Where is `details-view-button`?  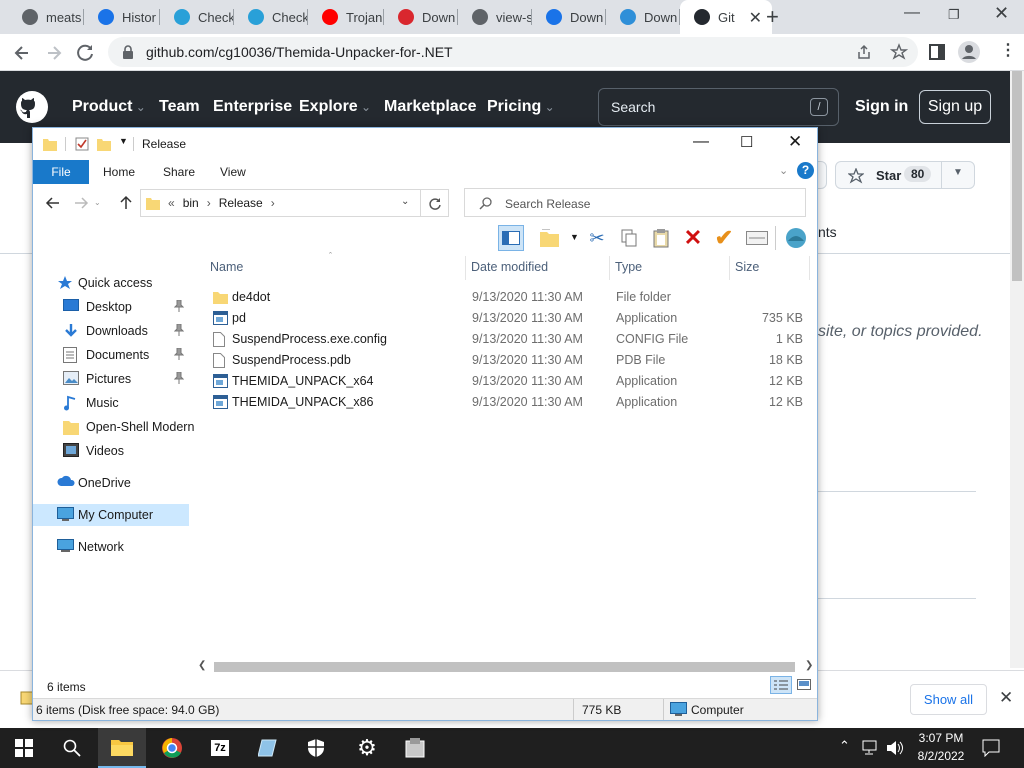
details-view-button is located at coordinates (781, 685).